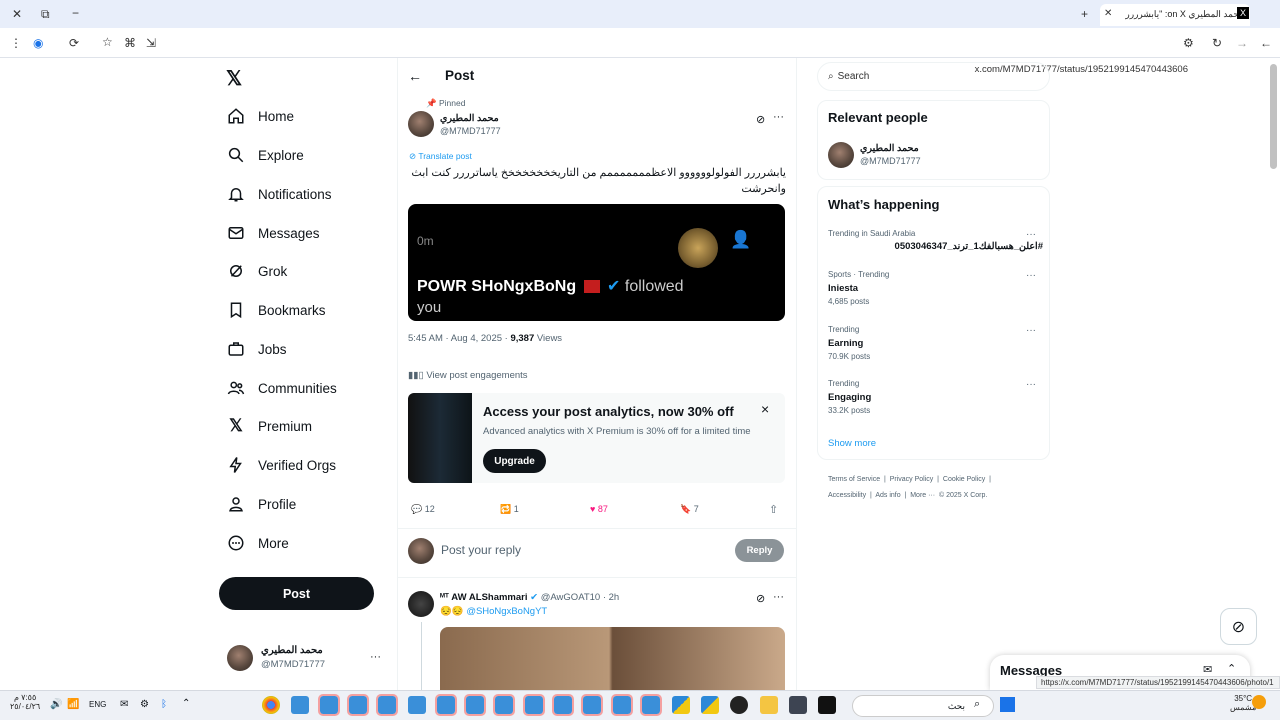 The image size is (1280, 720). Describe the element at coordinates (599, 509) in the screenshot. I see `like-action: ♥ 87` at that location.